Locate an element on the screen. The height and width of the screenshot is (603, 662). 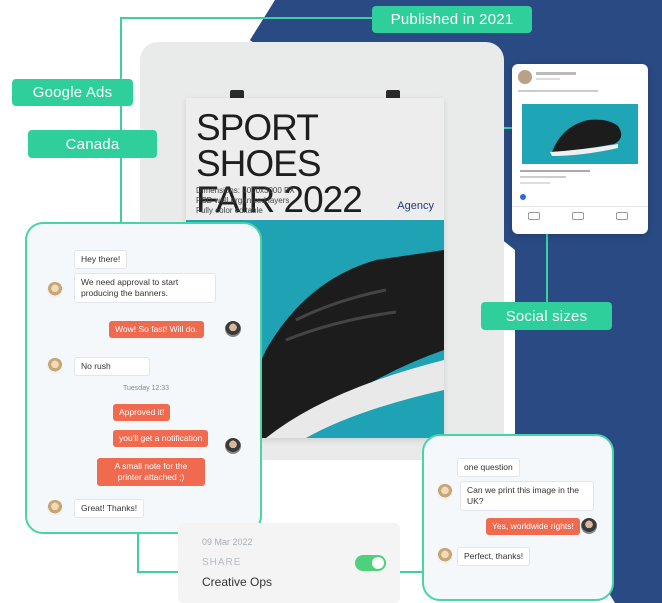
poster-agency: Agency is located at coordinates (415, 206).